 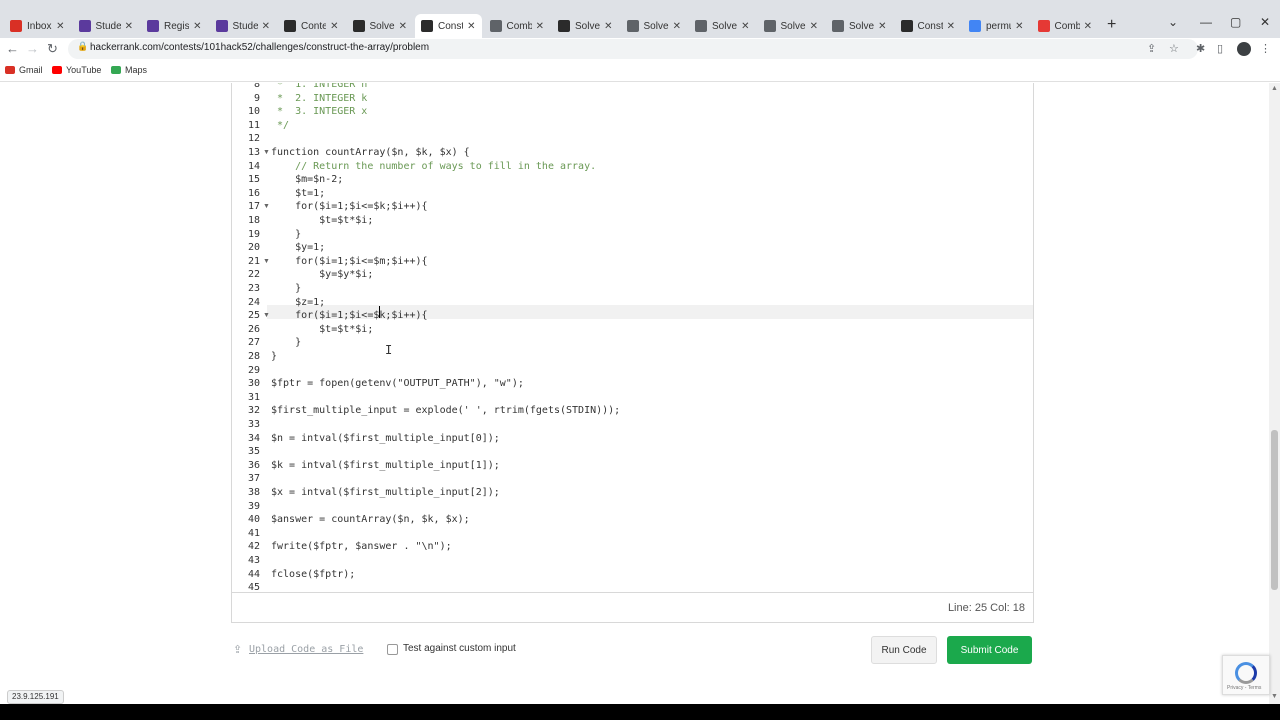 What do you see at coordinates (129, 70) in the screenshot?
I see `bookmark-maps: Maps` at bounding box center [129, 70].